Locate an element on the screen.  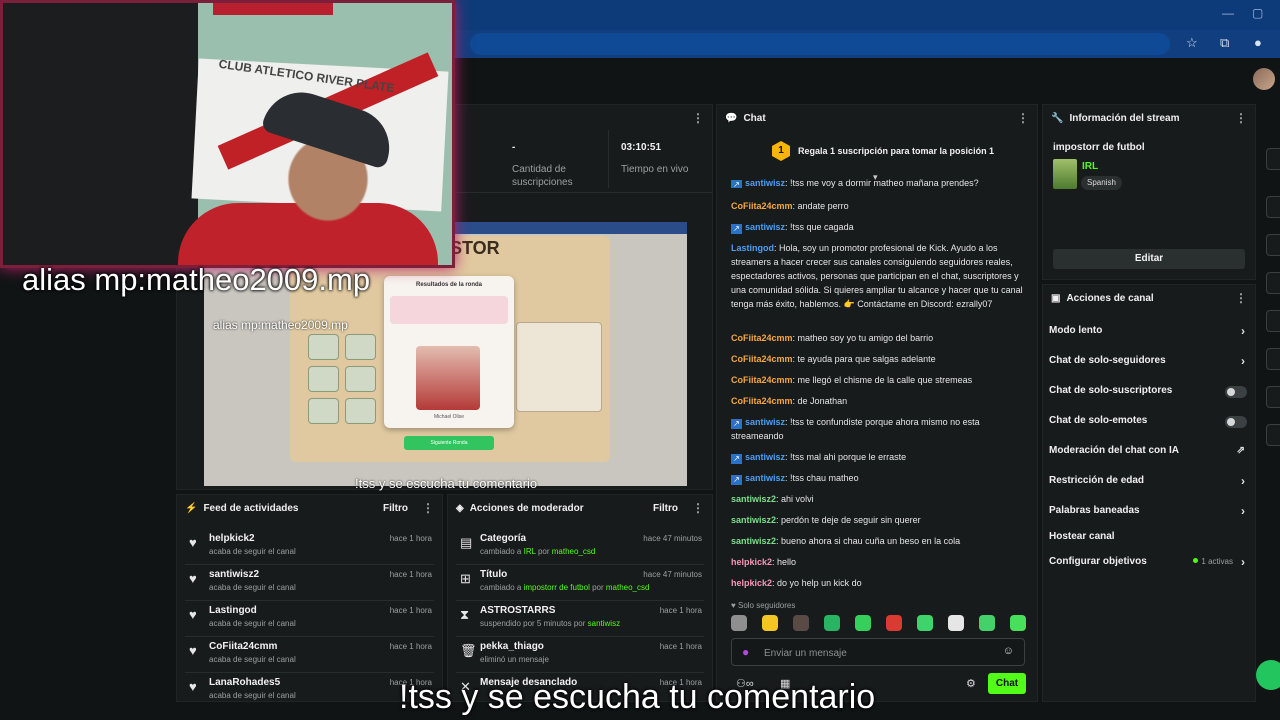
age-restriction-row: Restricción de edad › is located at coordinates (1150, 481).